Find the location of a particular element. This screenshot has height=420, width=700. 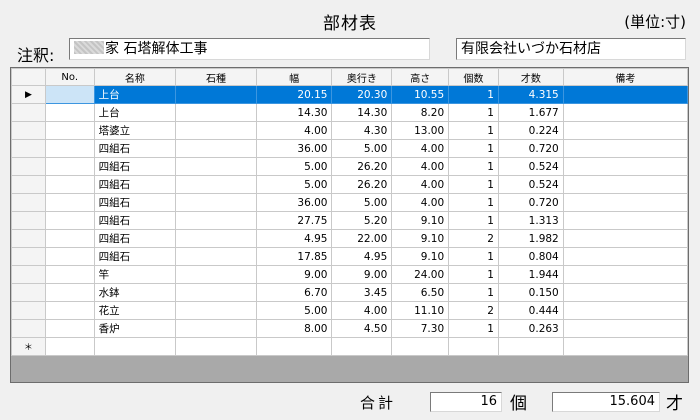

cell-height: 9.10 is located at coordinates (420, 238).